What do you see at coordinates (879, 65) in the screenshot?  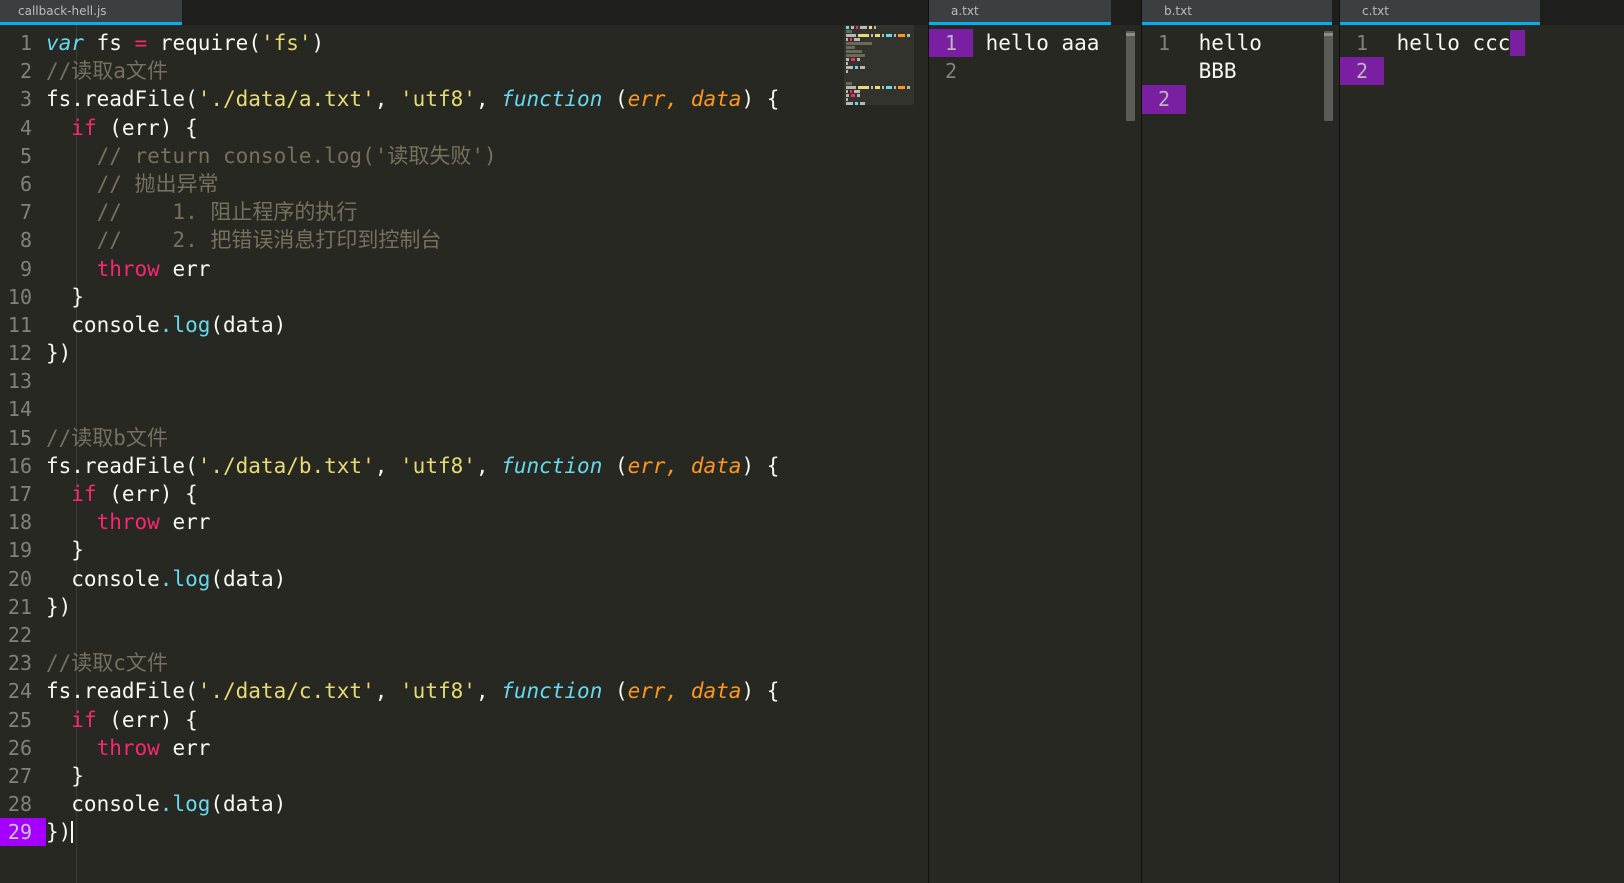 I see `minimap` at bounding box center [879, 65].